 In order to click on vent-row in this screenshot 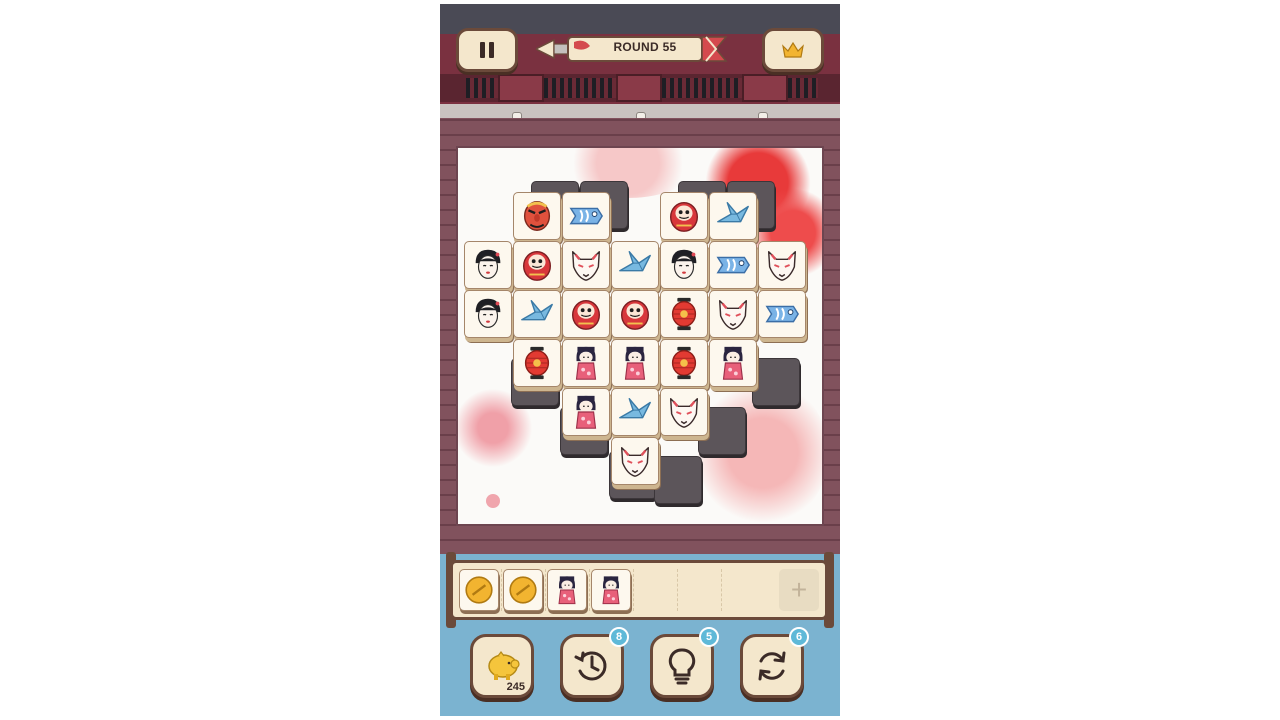, I will do `click(640, 88)`.